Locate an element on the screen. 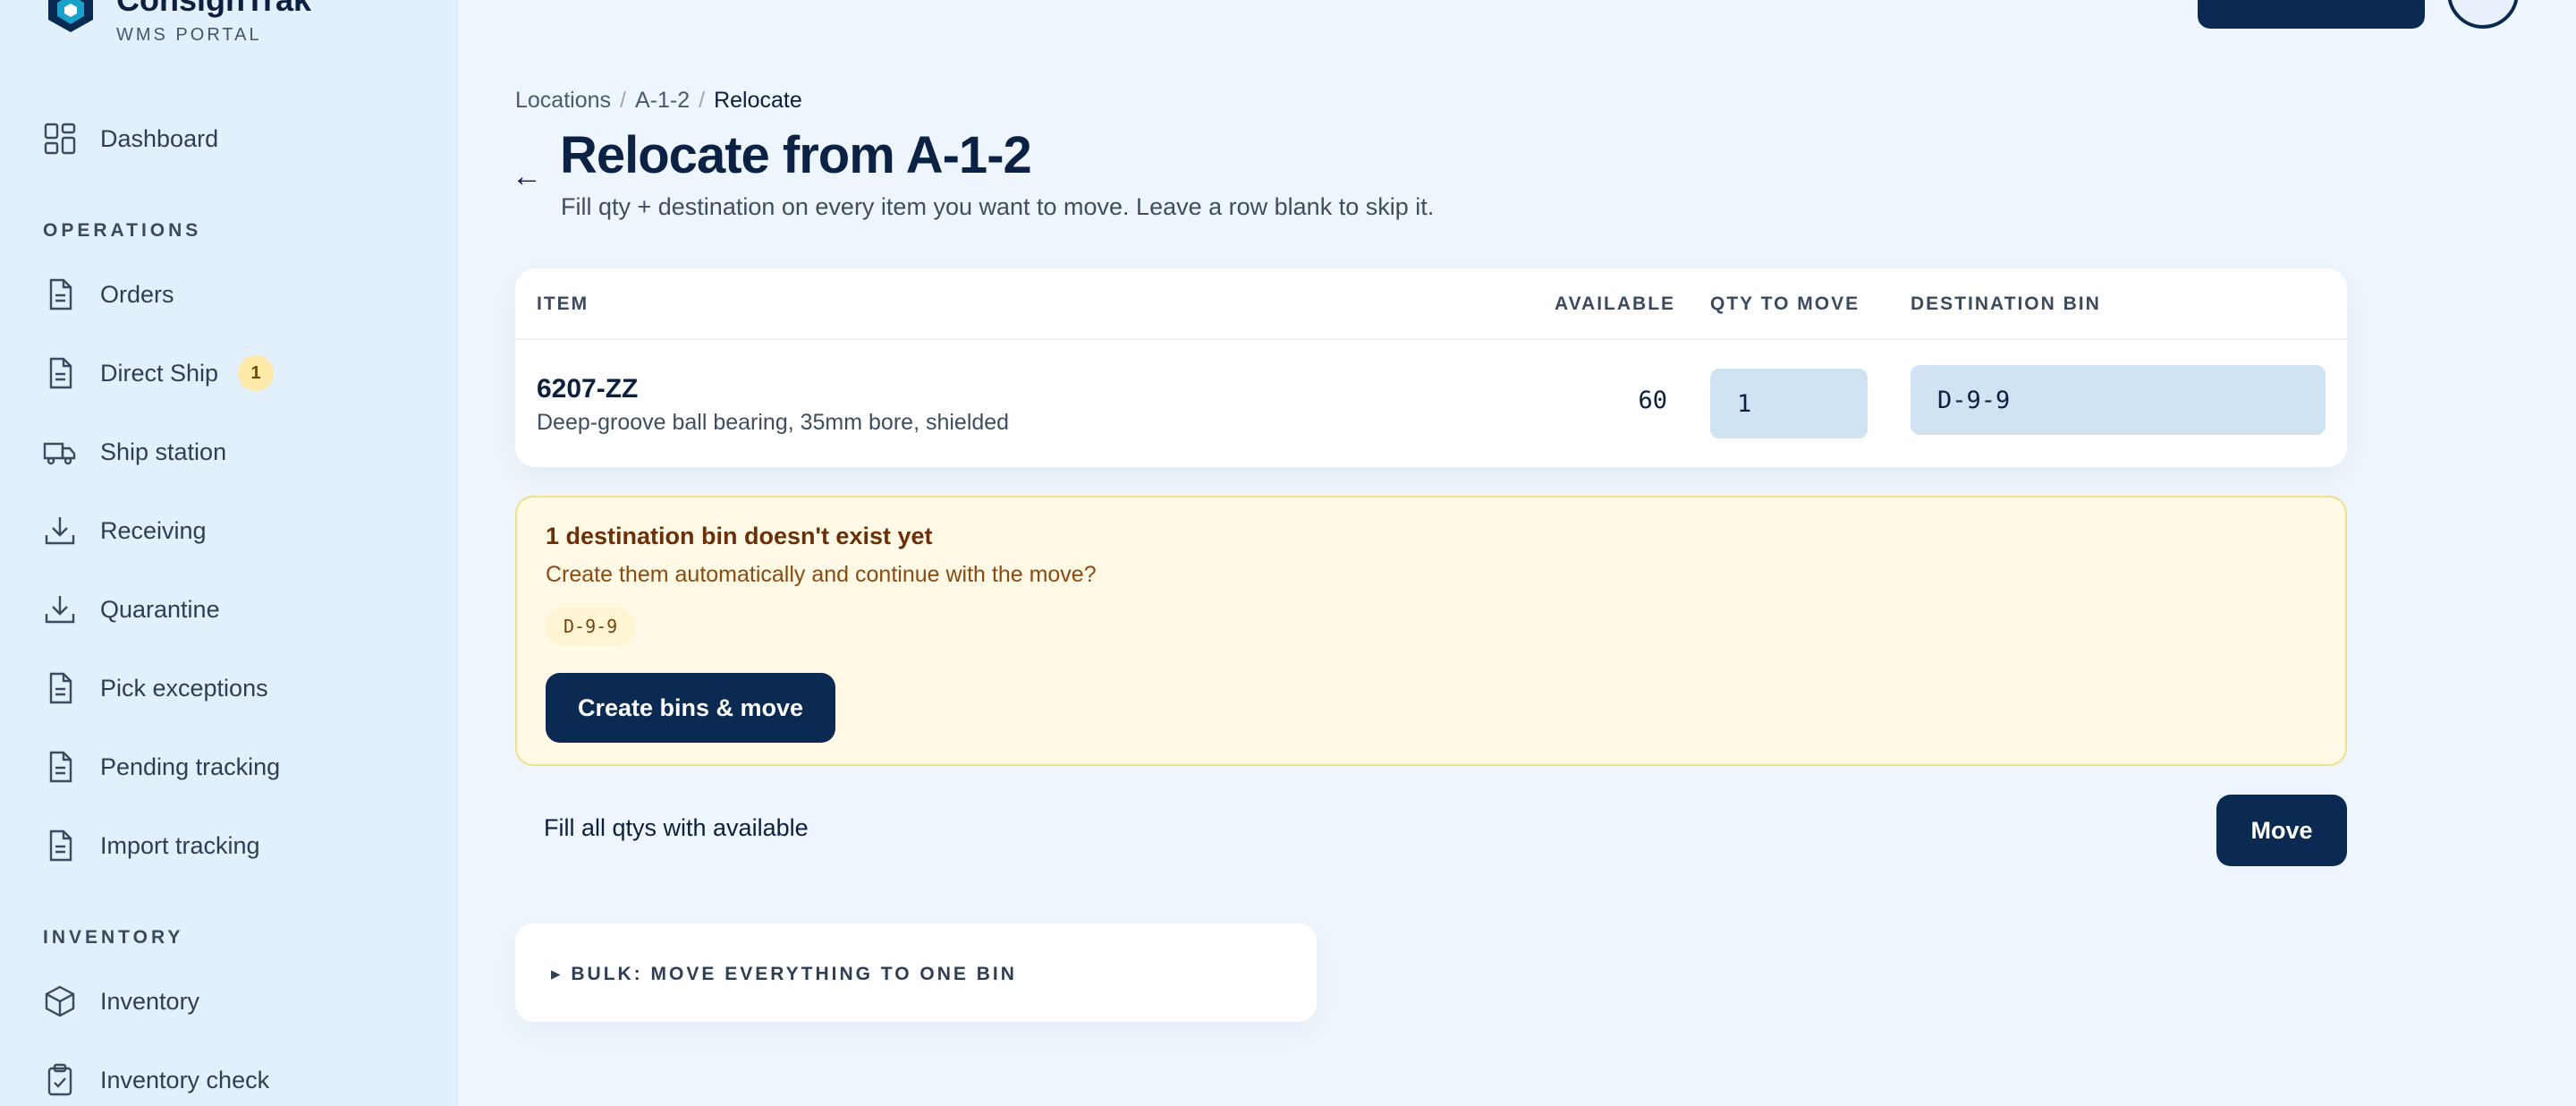 The width and height of the screenshot is (2576, 1106). table-divider is located at coordinates (1431, 339).